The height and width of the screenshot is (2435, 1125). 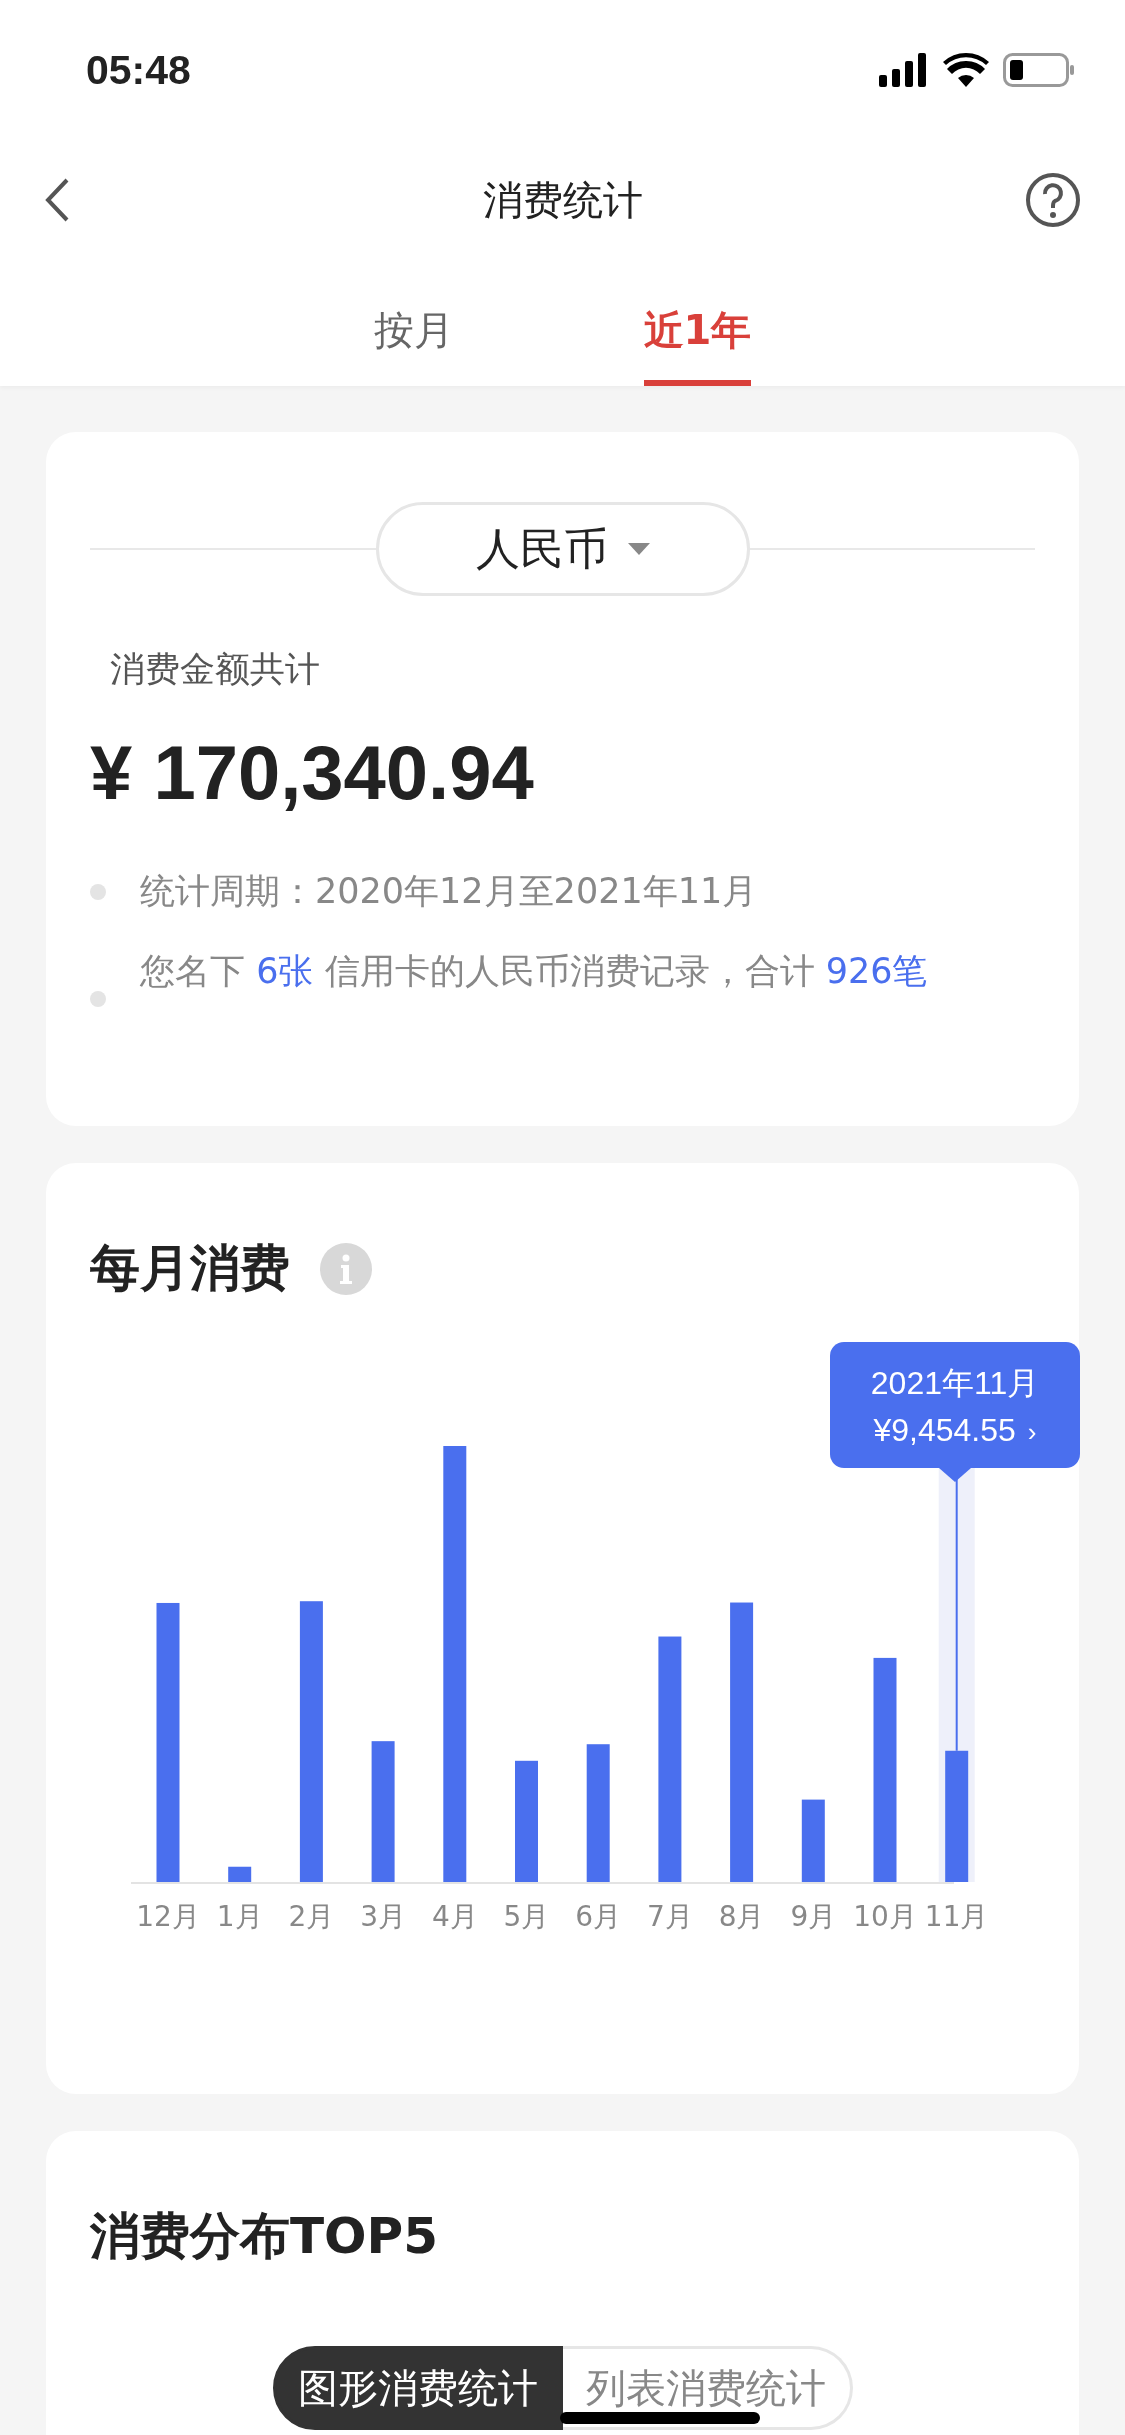 I want to click on total-label: 消费金额共计, so click(x=215, y=669).